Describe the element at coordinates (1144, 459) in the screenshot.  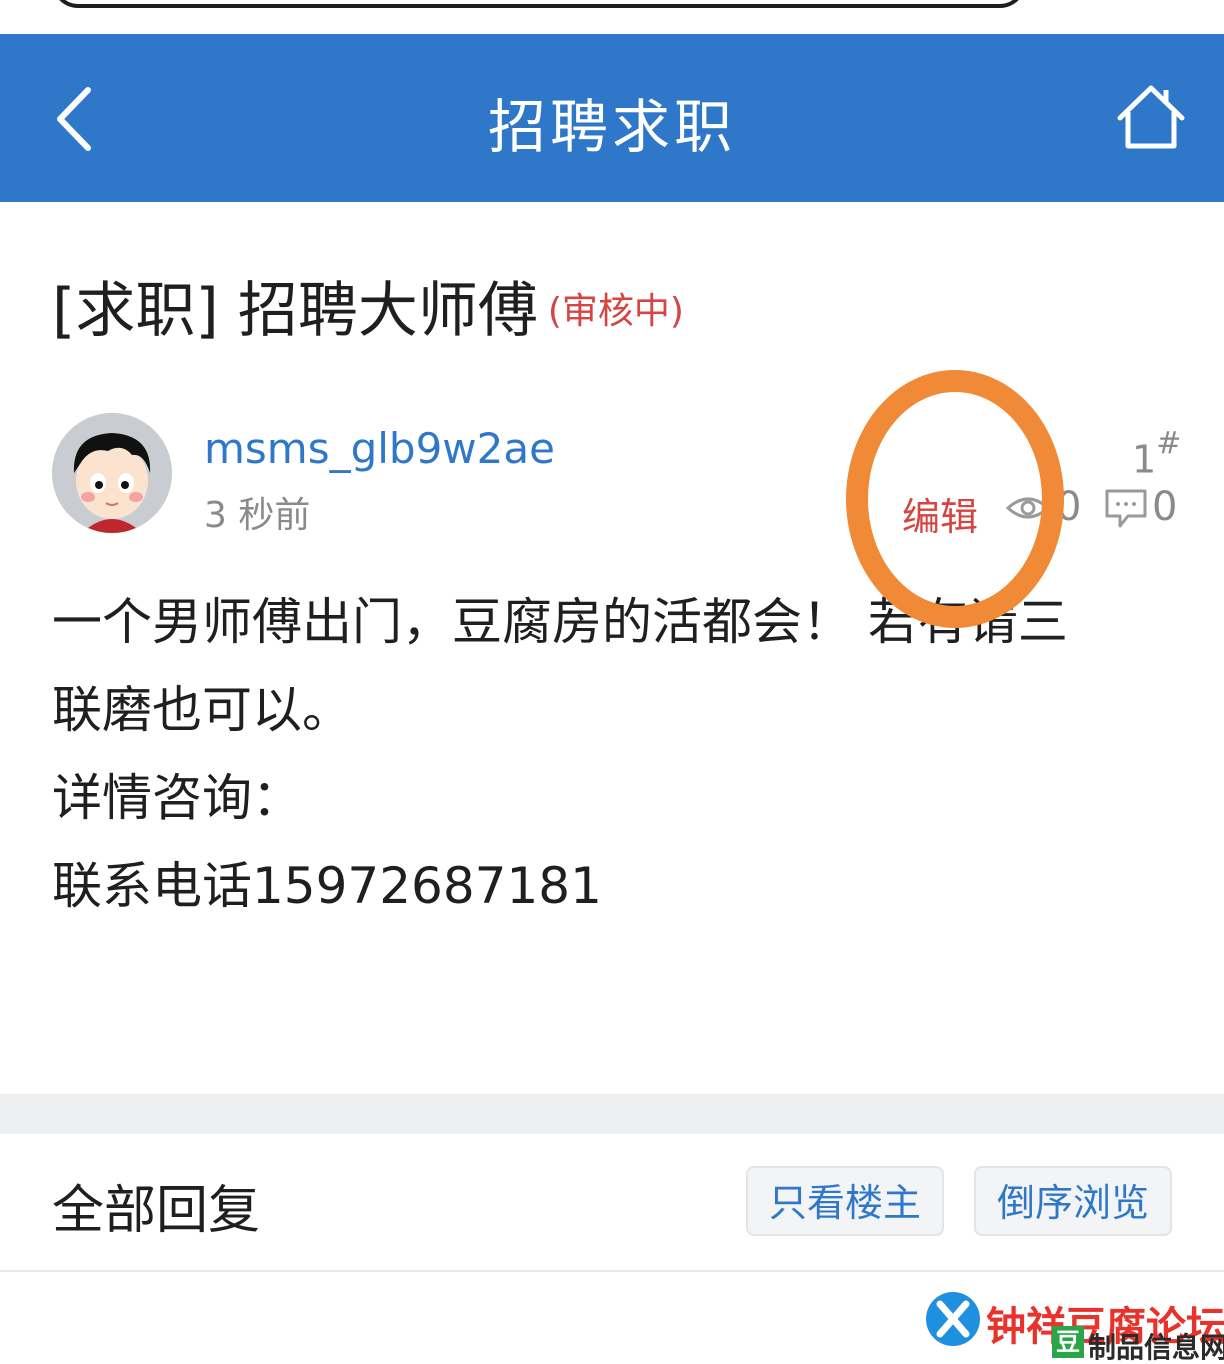
I see `floor-number-value: 1` at that location.